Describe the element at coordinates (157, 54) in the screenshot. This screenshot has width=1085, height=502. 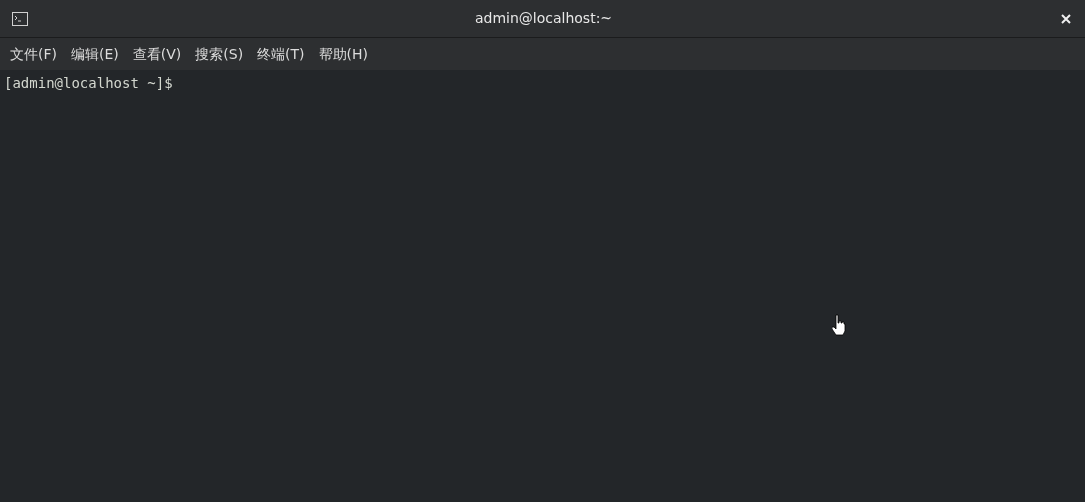
I see `menu-item: 查看(V)` at that location.